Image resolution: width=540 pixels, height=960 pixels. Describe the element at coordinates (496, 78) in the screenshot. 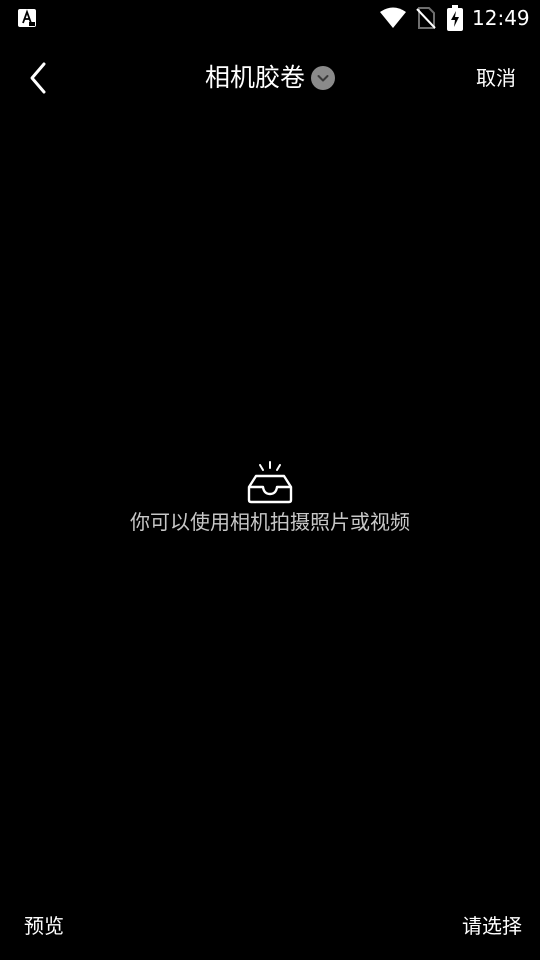

I see `cancel-button: 取消` at that location.